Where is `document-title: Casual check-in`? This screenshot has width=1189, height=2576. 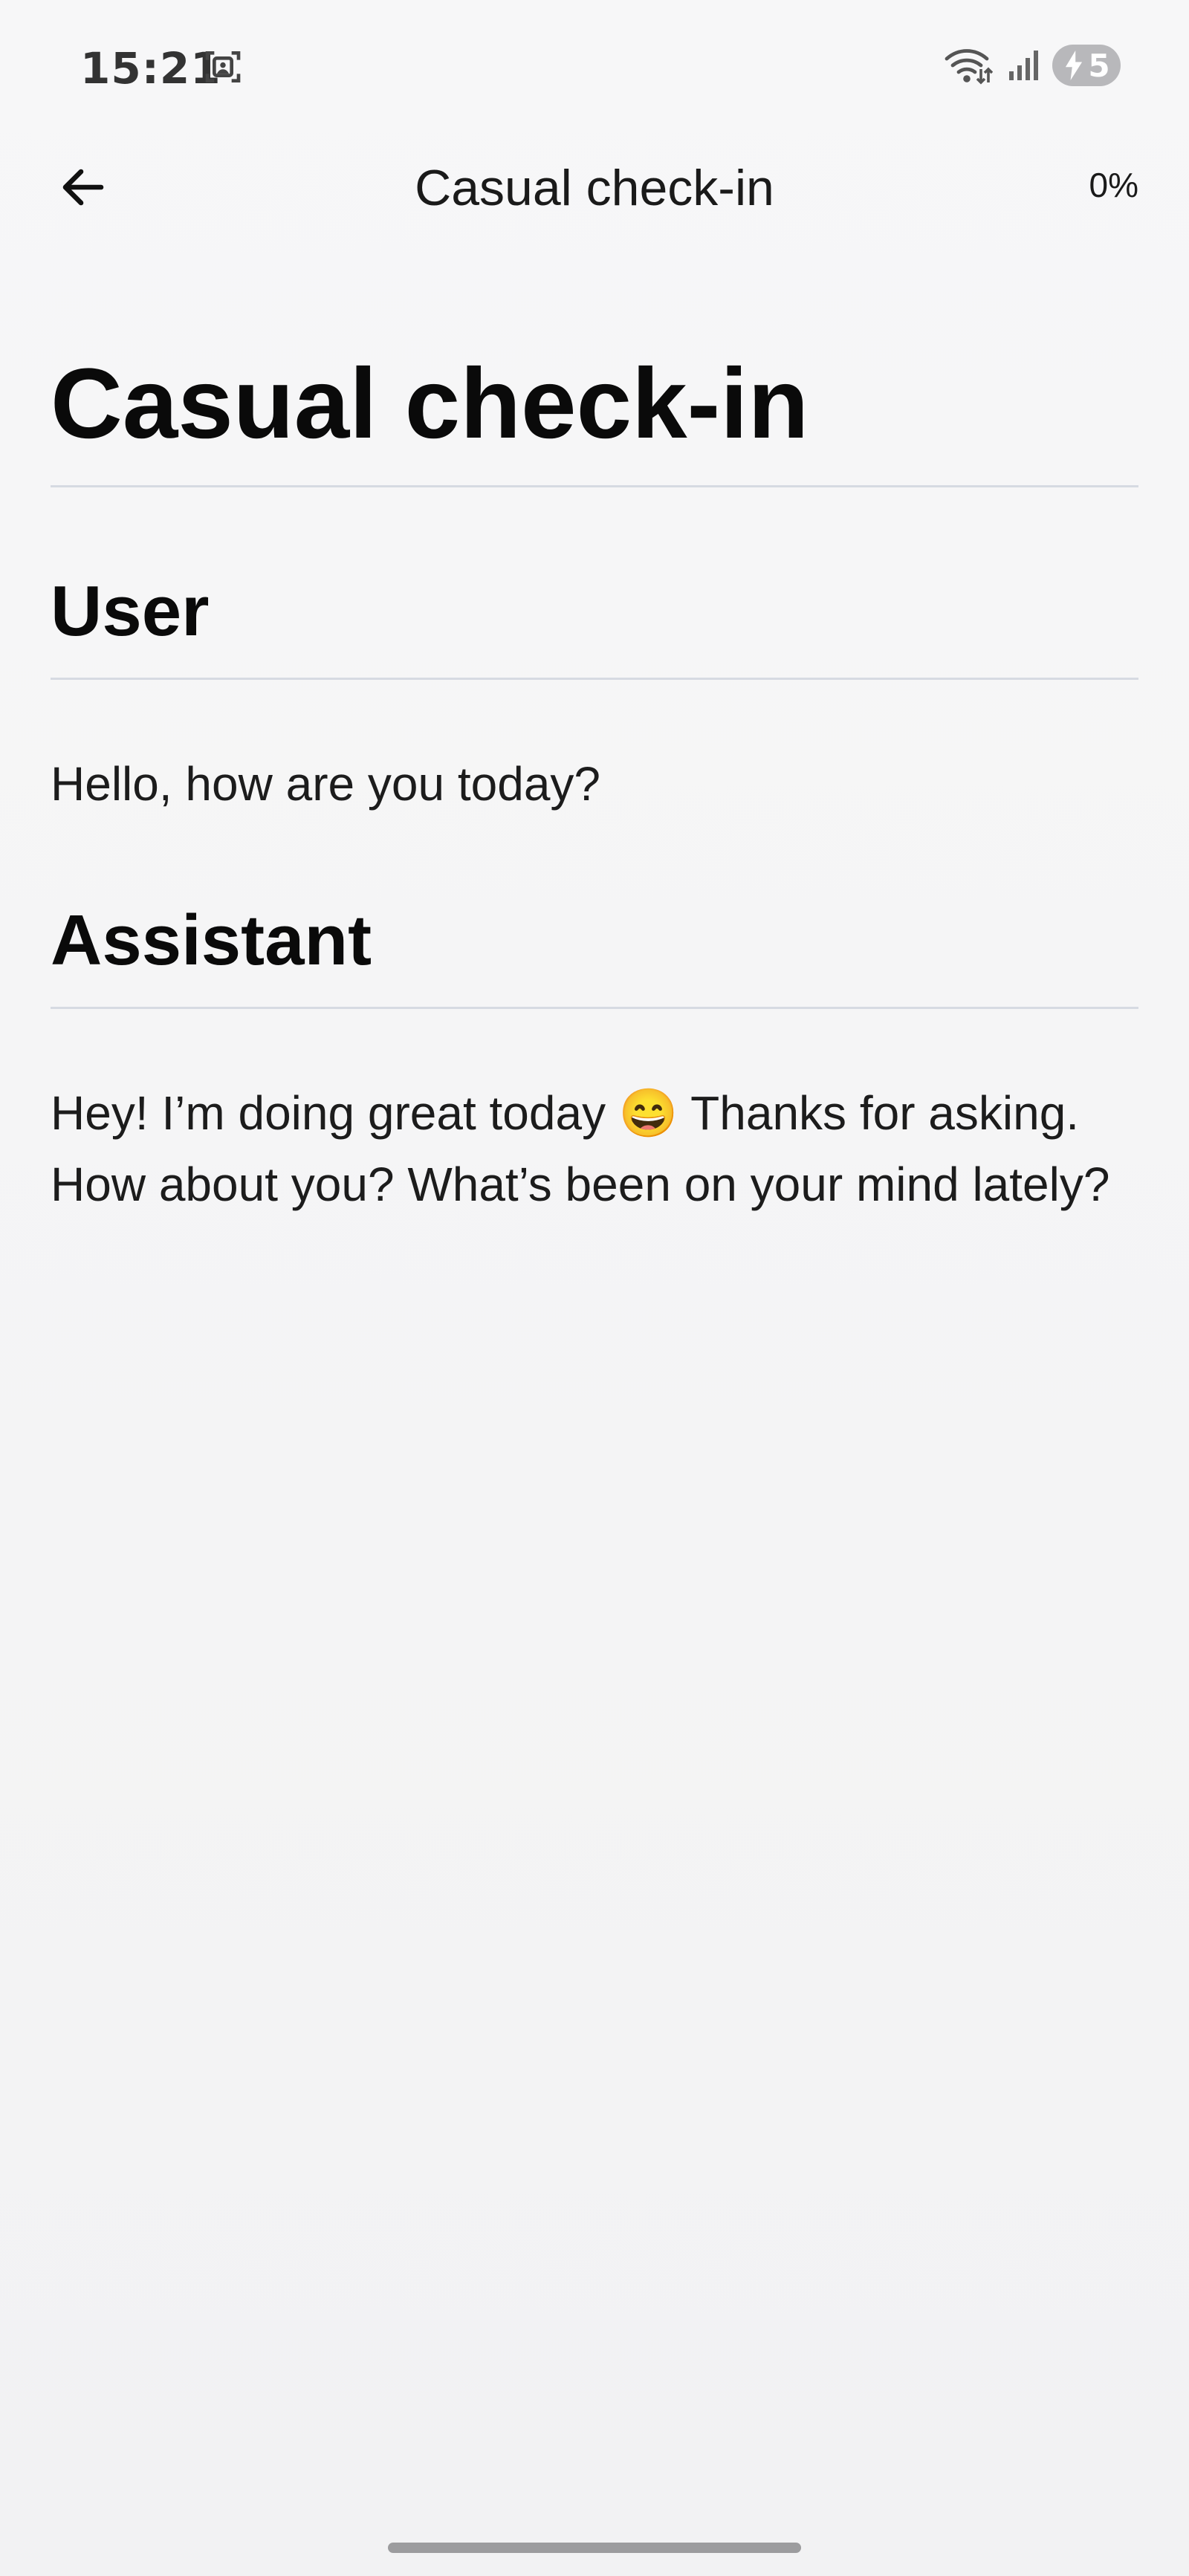 document-title: Casual check-in is located at coordinates (430, 403).